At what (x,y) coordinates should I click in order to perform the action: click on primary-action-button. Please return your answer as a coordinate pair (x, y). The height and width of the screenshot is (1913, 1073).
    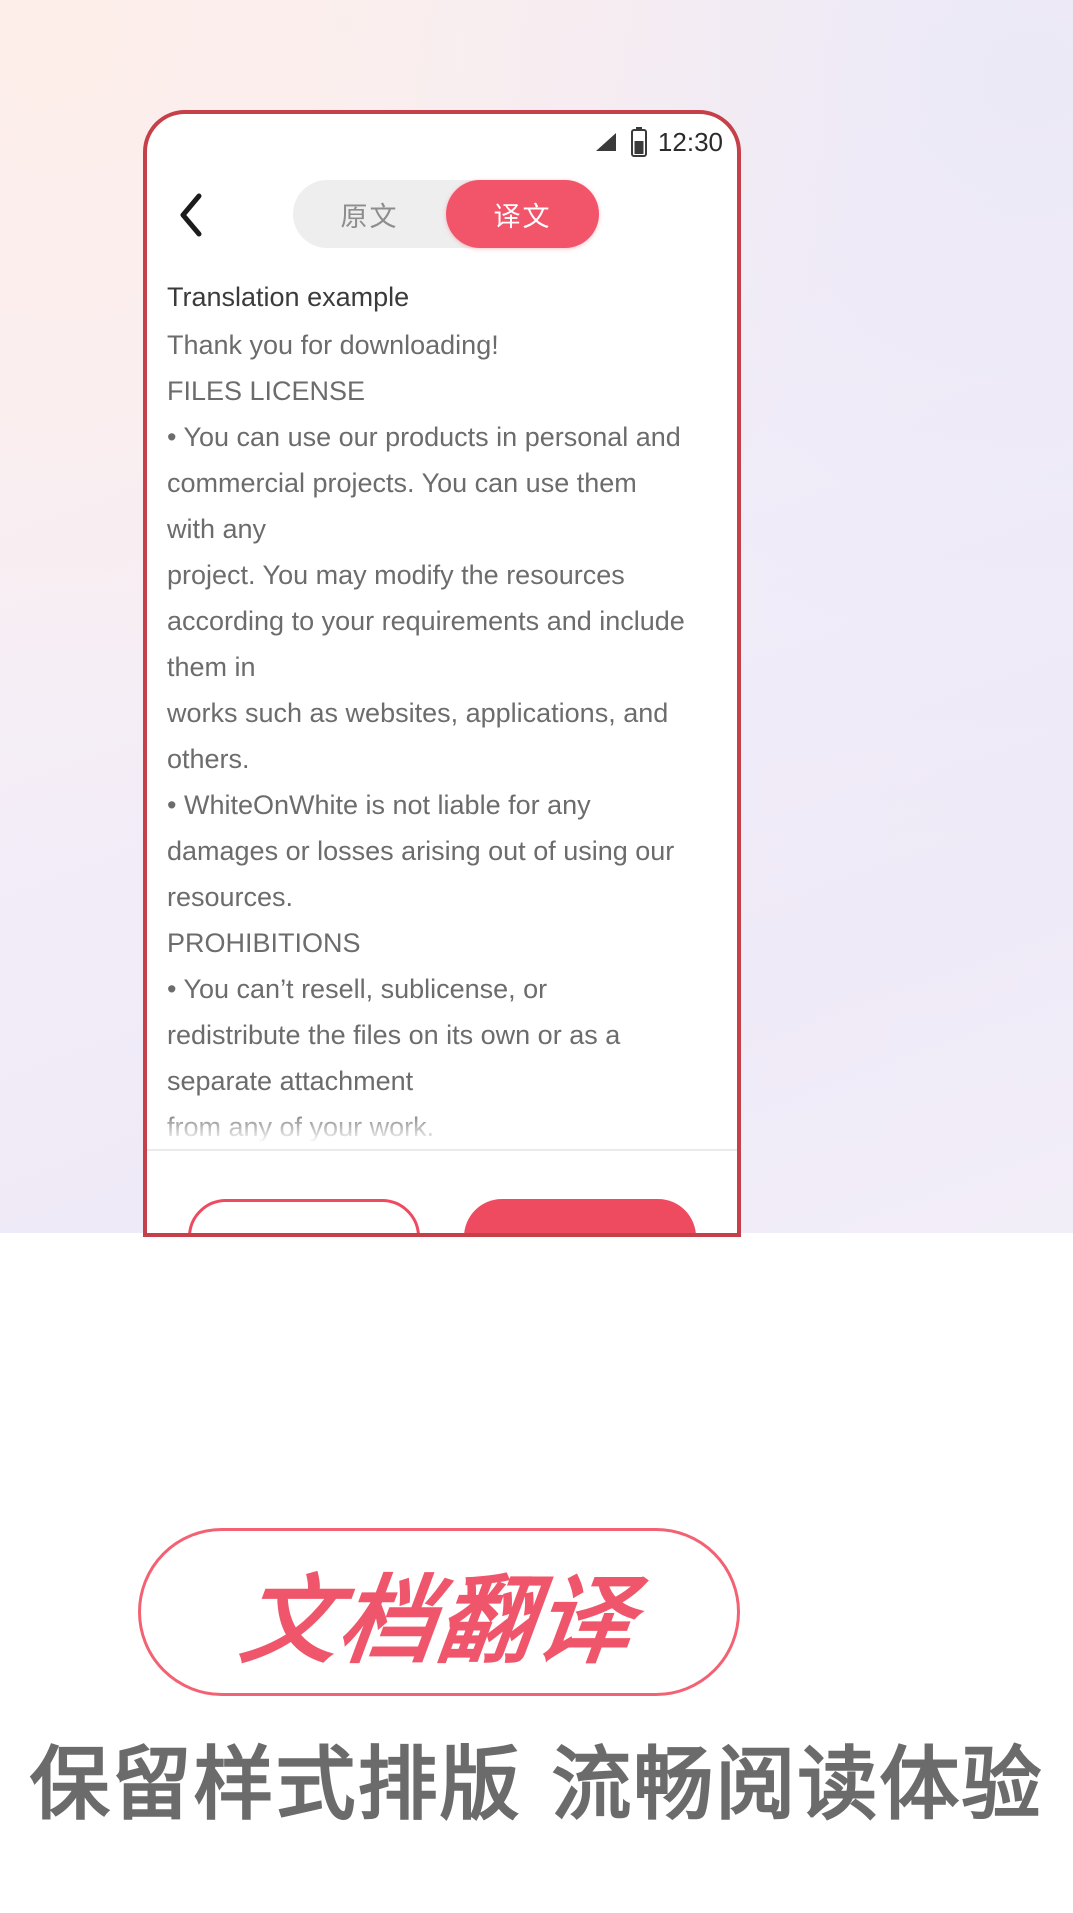
    Looking at the image, I should click on (580, 1216).